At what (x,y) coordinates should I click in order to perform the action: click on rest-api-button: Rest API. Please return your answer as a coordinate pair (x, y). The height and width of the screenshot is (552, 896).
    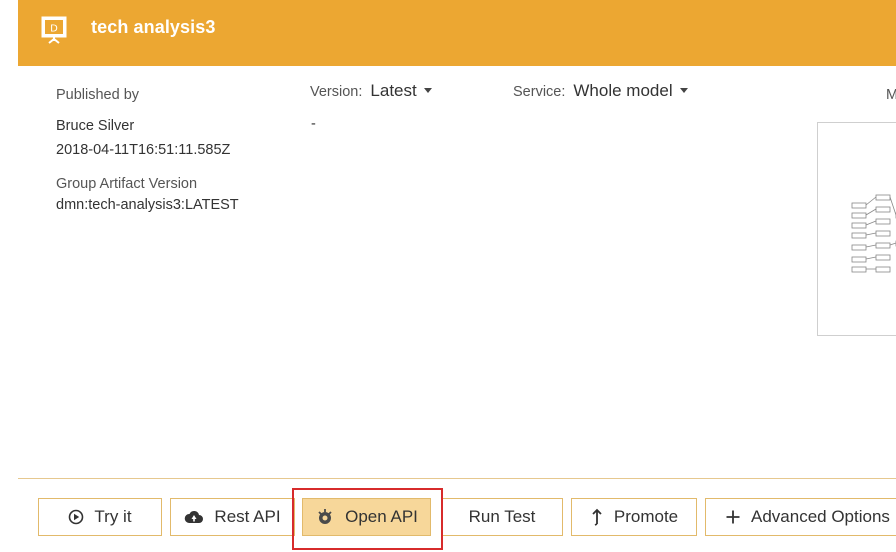
    Looking at the image, I should click on (232, 517).